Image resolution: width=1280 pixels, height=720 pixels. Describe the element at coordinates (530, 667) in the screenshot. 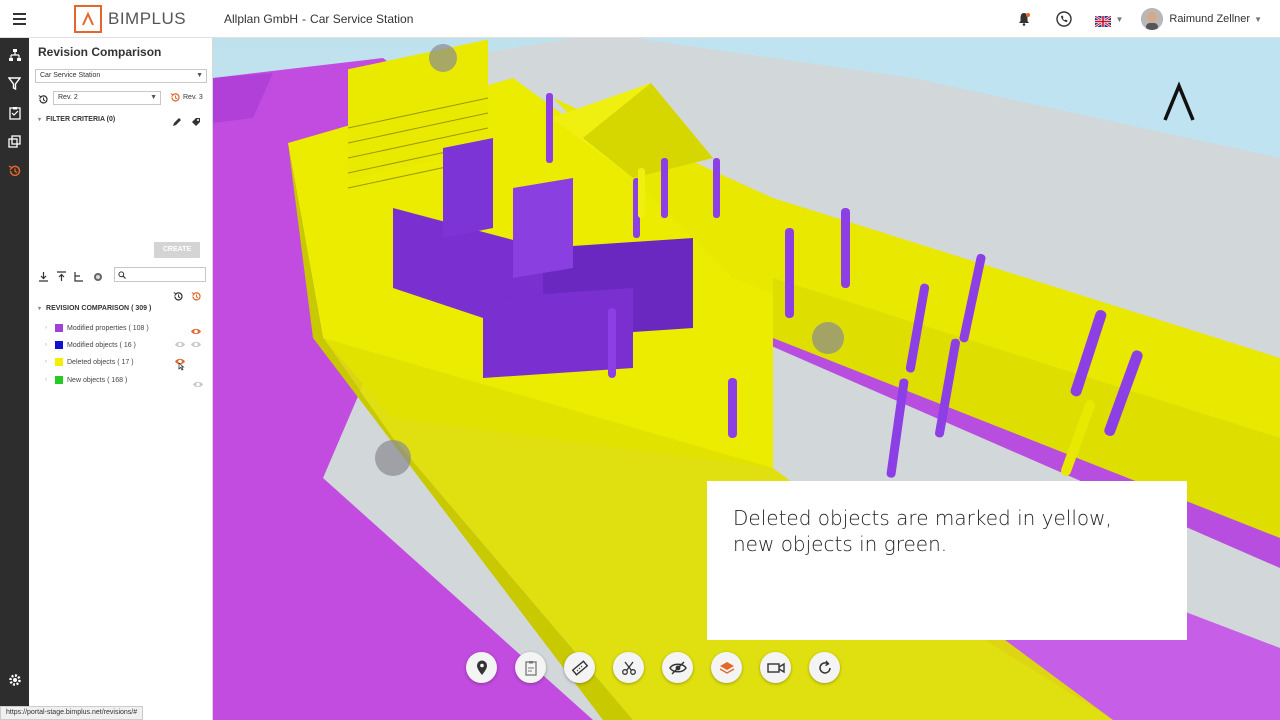

I see `task-clipboard-icon` at that location.